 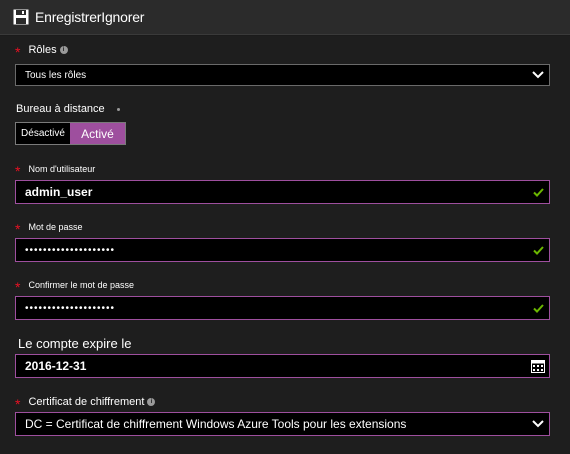 What do you see at coordinates (122, 17) in the screenshot?
I see `discard-button: Ignorer` at bounding box center [122, 17].